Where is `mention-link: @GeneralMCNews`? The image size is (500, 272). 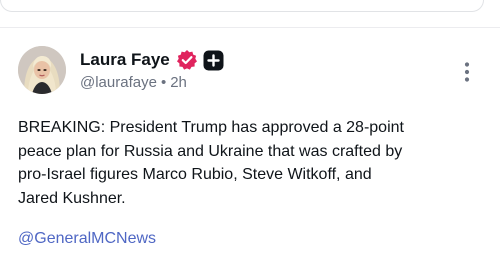
mention-link: @GeneralMCNews is located at coordinates (87, 239).